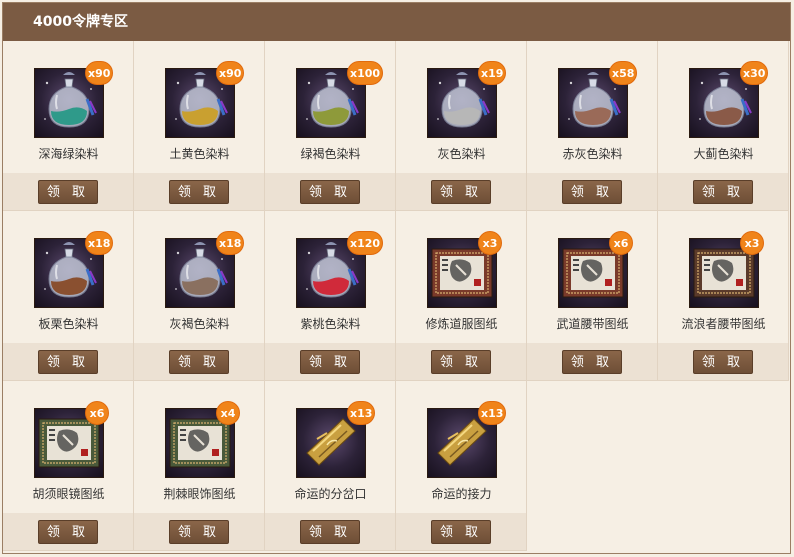  What do you see at coordinates (199, 494) in the screenshot?
I see `item-name: 荆棘眼饰图纸` at bounding box center [199, 494].